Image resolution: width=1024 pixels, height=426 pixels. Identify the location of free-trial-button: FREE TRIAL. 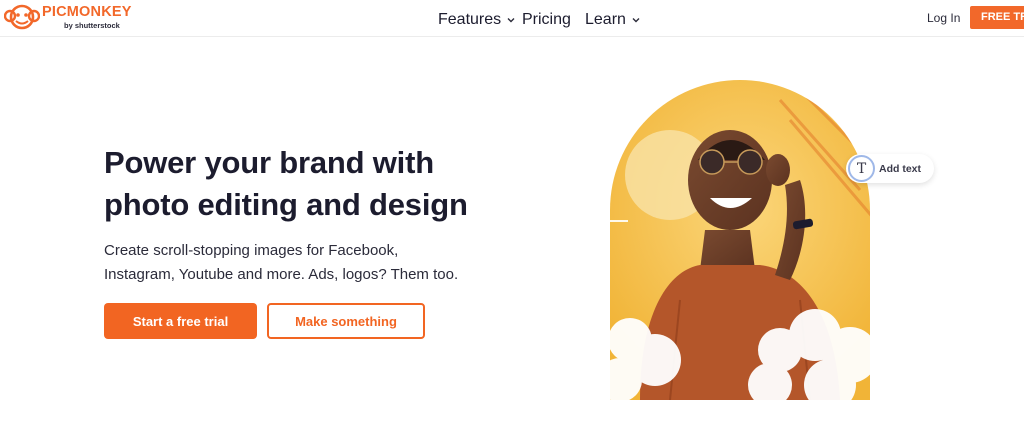
(997, 17).